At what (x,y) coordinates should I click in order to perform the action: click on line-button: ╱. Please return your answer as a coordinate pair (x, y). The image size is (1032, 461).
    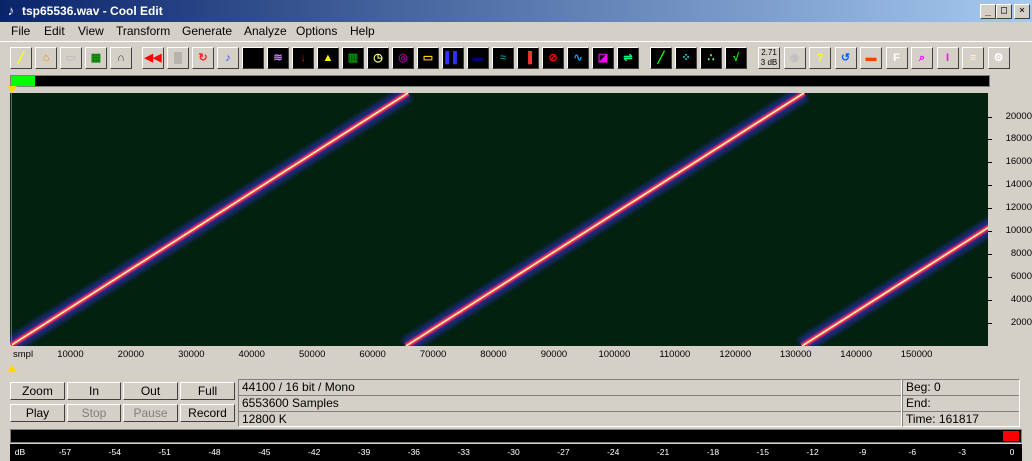
    Looking at the image, I should click on (661, 58).